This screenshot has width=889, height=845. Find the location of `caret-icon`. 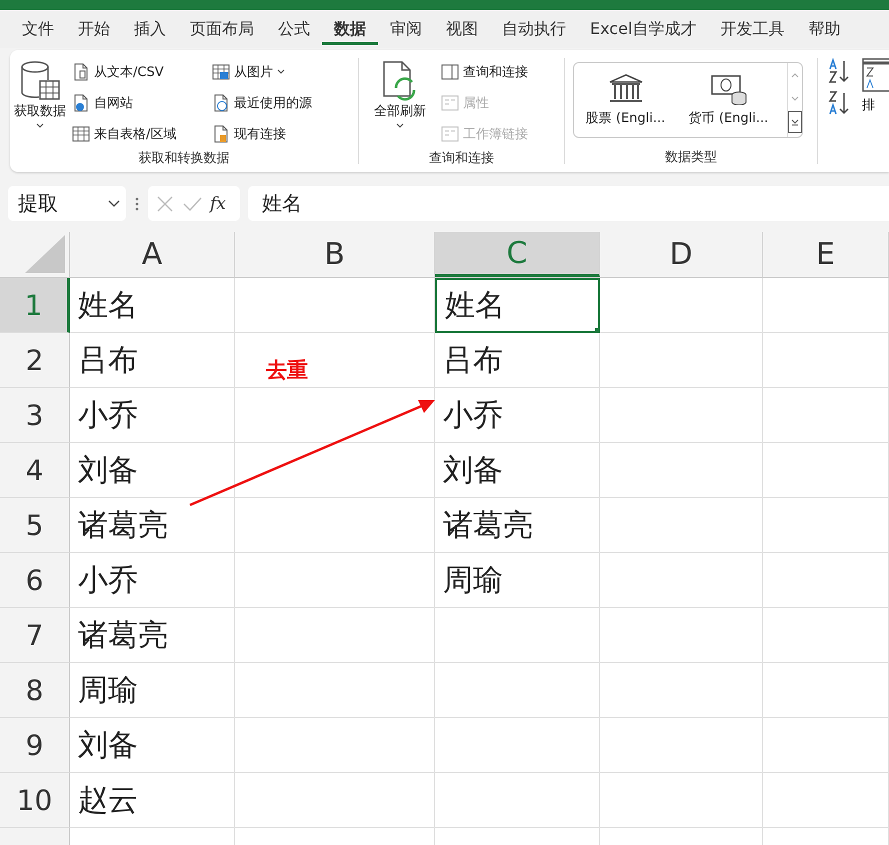

caret-icon is located at coordinates (114, 203).